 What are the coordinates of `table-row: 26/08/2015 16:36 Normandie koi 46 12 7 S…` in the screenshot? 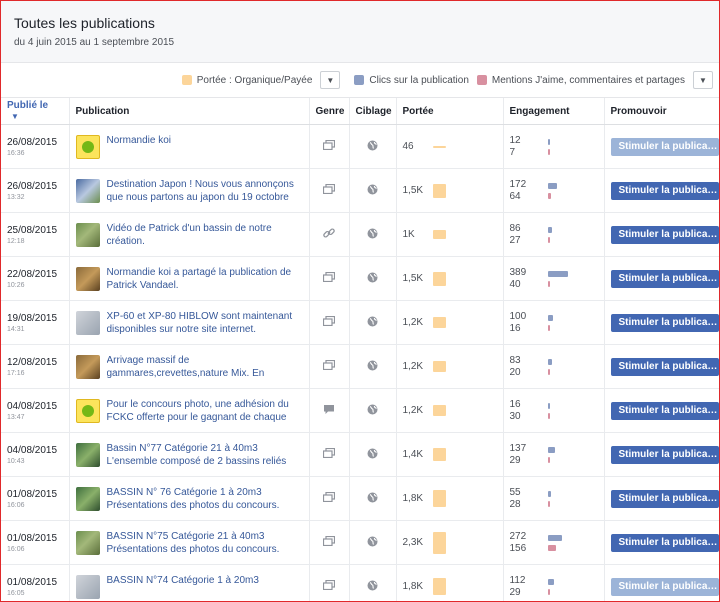 It's located at (360, 146).